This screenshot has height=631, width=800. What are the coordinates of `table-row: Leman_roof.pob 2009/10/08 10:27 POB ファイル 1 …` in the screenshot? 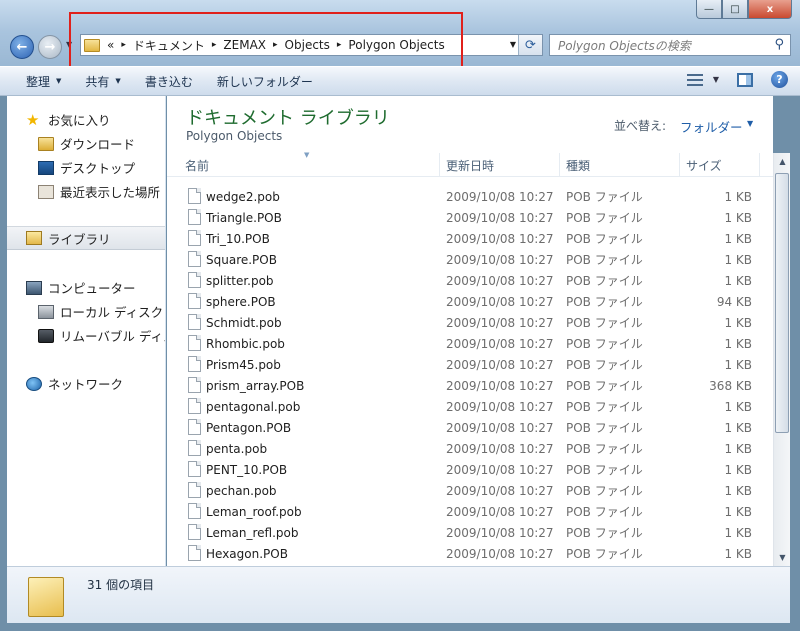 It's located at (470, 511).